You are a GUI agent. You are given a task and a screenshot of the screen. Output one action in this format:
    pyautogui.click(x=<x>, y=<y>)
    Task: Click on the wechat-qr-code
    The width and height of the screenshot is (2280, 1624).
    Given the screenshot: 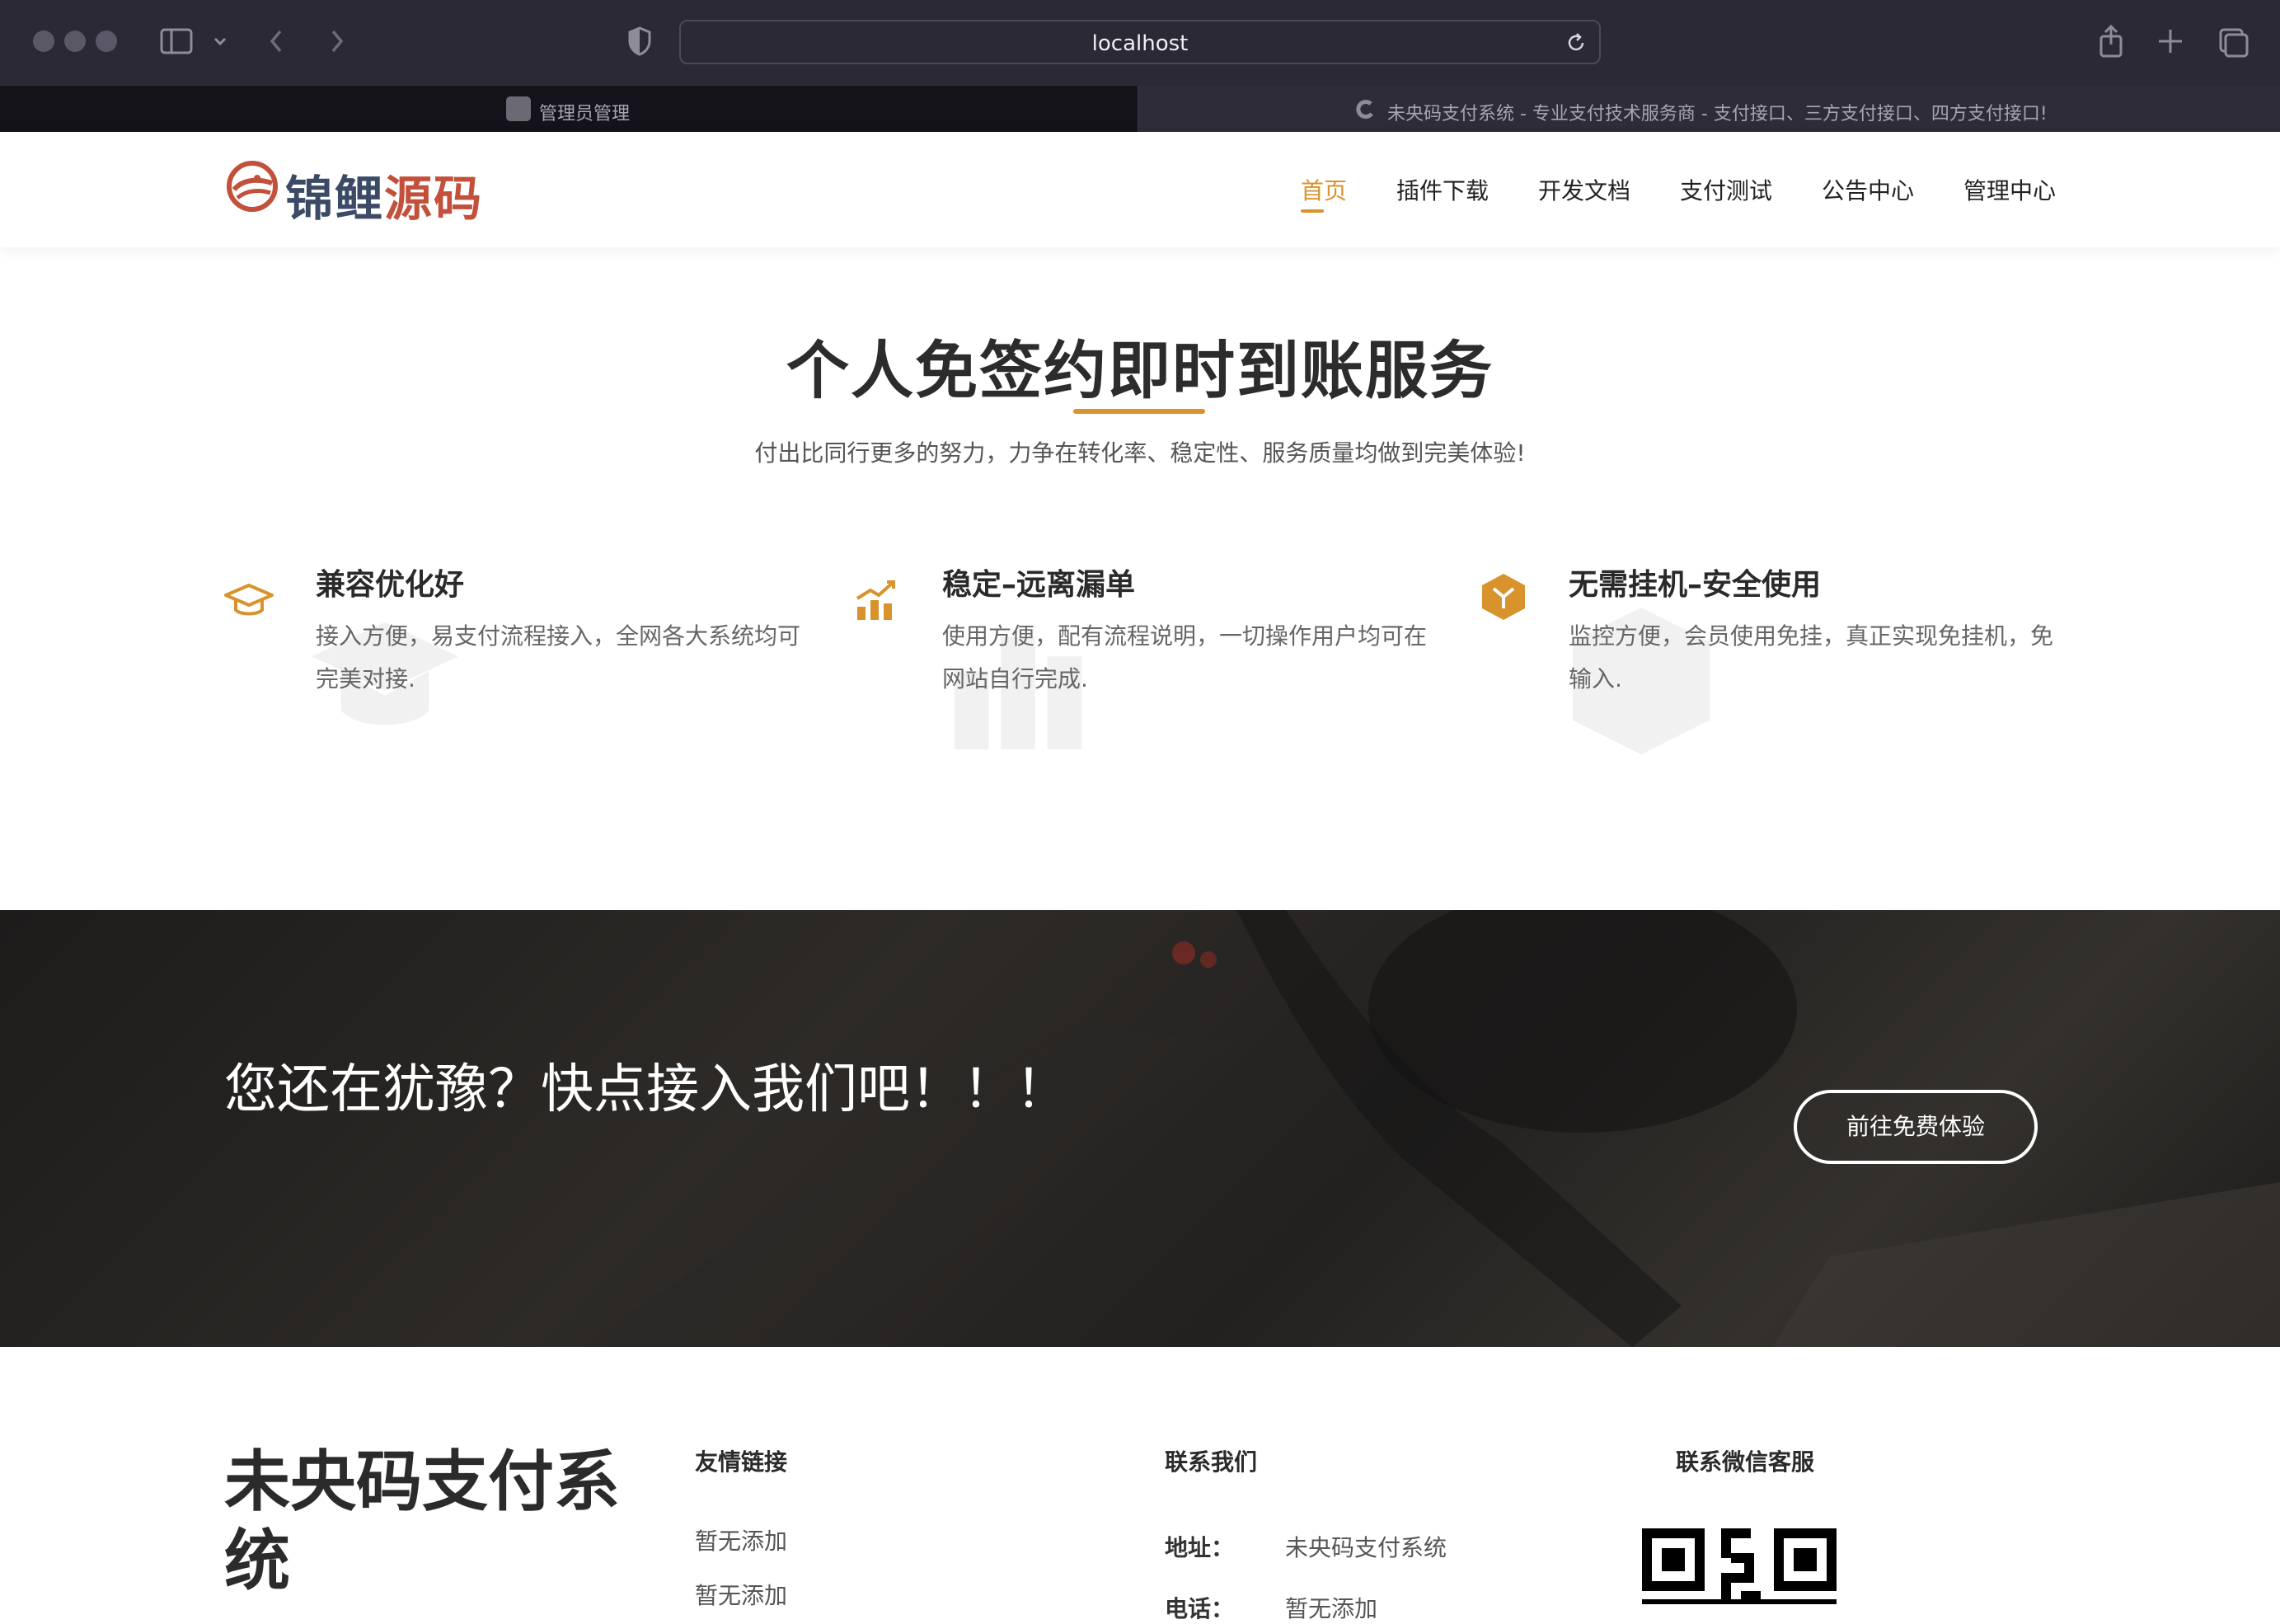 What is the action you would take?
    pyautogui.click(x=1740, y=1566)
    